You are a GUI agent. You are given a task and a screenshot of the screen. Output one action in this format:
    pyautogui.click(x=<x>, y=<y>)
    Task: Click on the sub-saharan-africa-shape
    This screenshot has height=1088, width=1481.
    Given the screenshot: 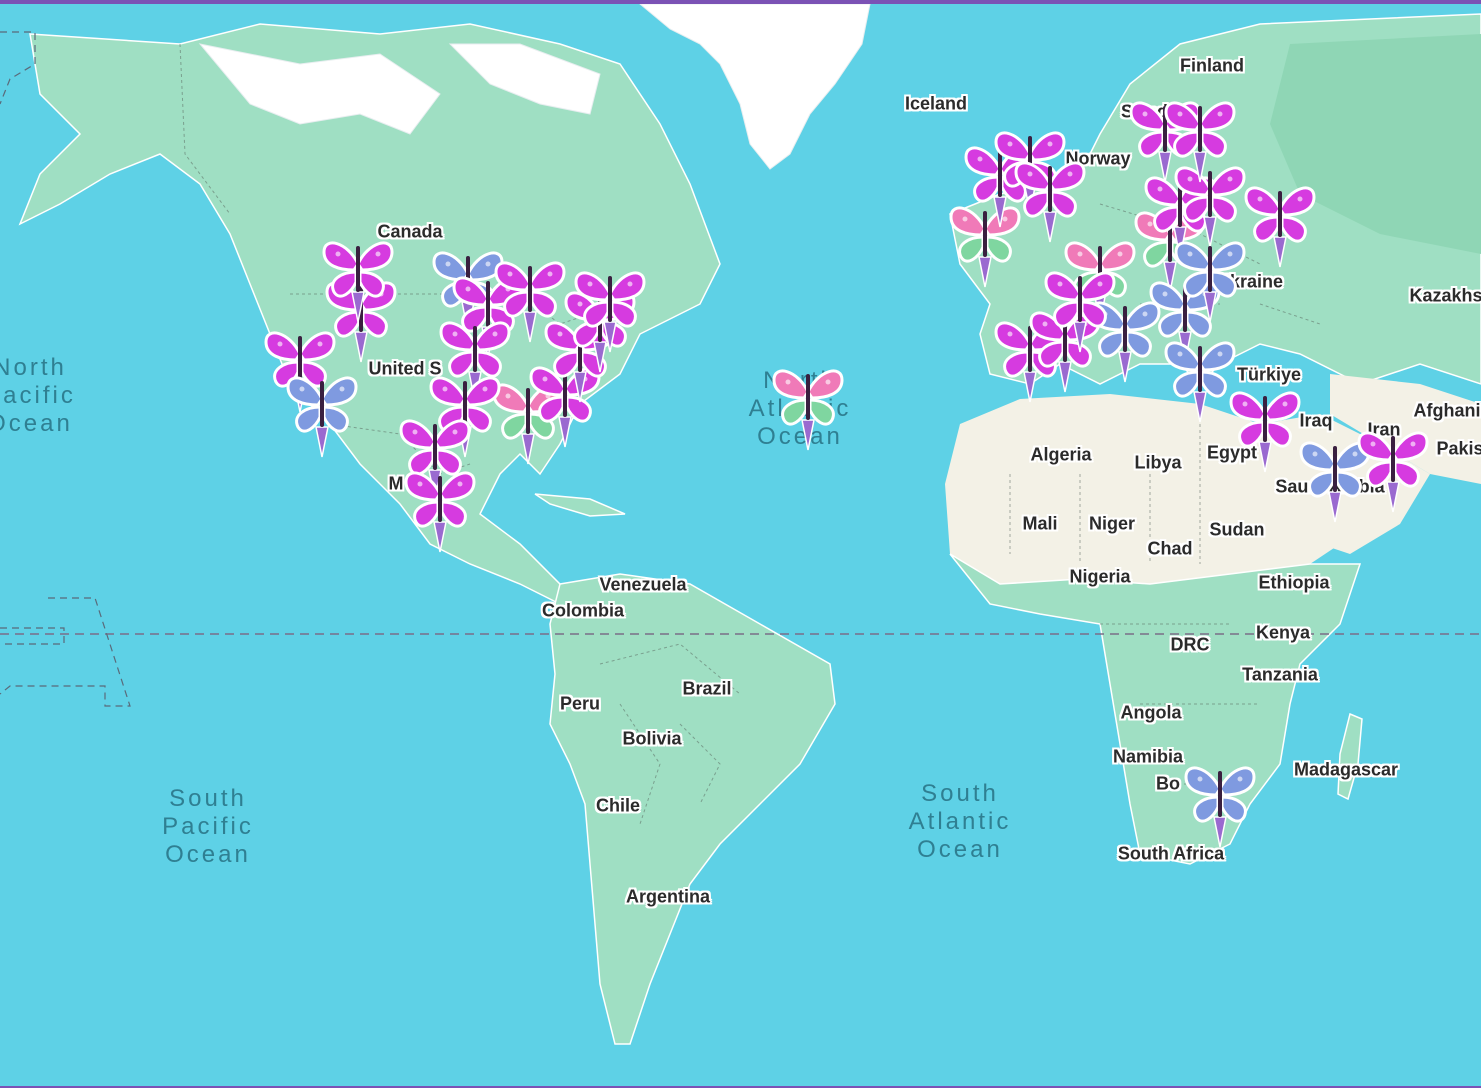 What is the action you would take?
    pyautogui.click(x=1155, y=709)
    